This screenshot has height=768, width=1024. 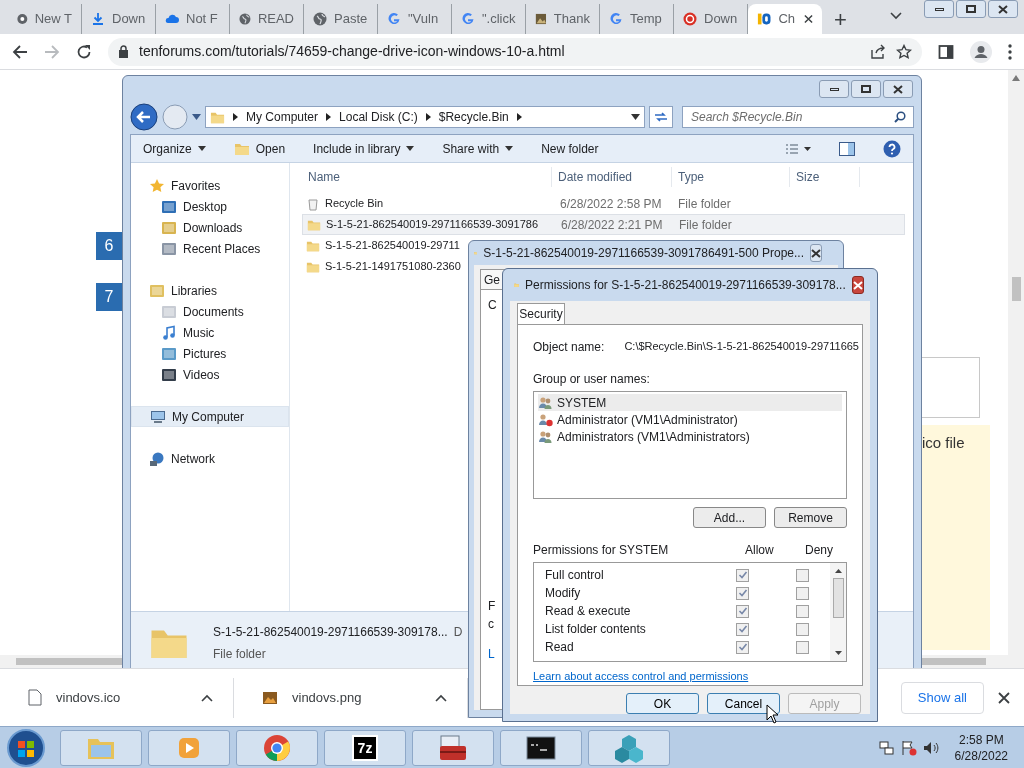 I want to click on object-path: C:\$Recycle.Bin\S-1-5-21-862540019-29711665, so click(x=741, y=346).